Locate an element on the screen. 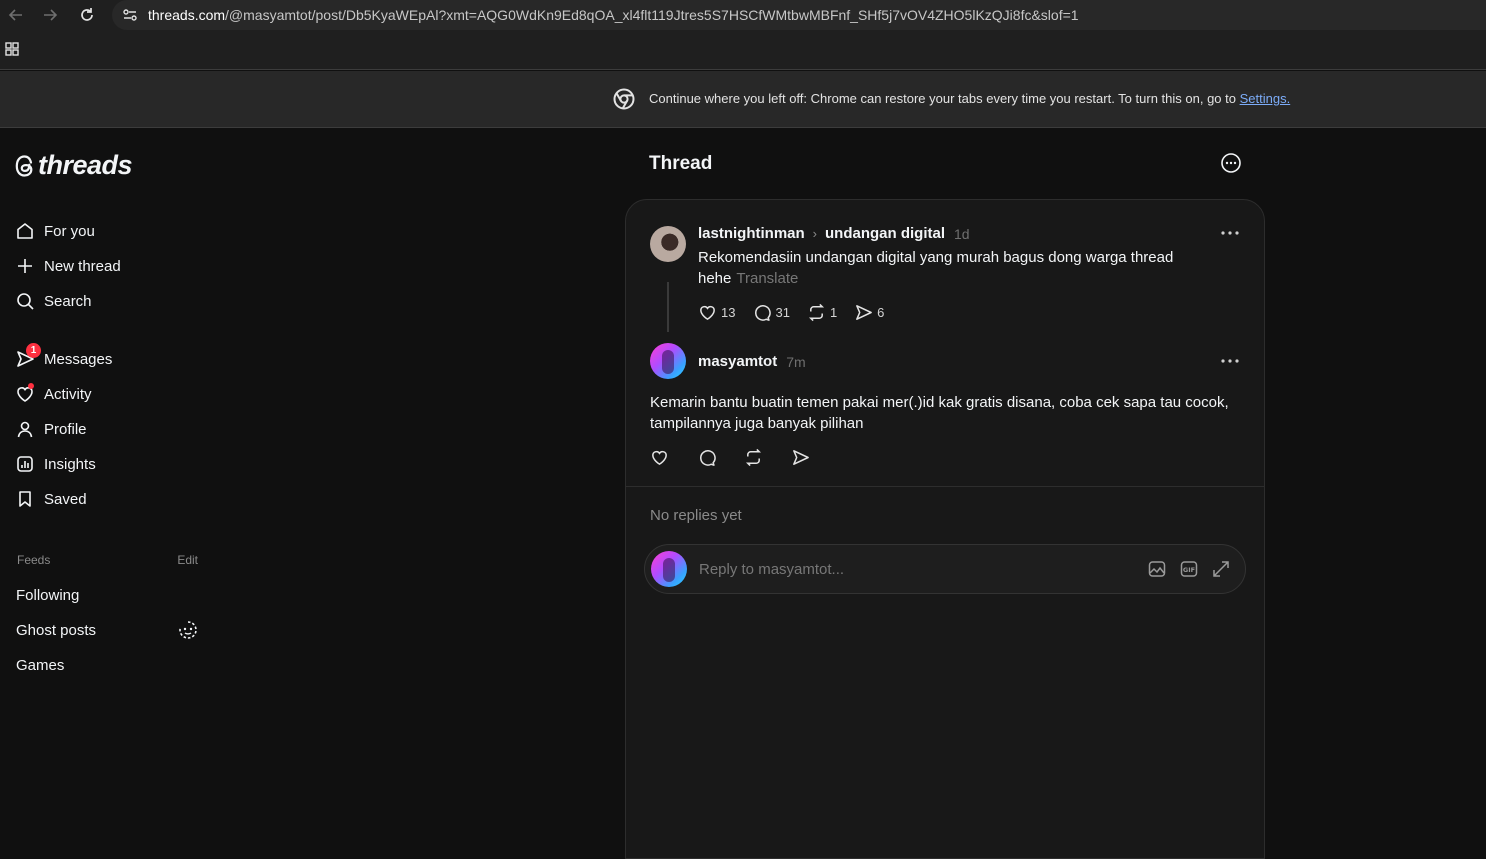 This screenshot has width=1486, height=859. repost-button: 1 is located at coordinates (822, 312).